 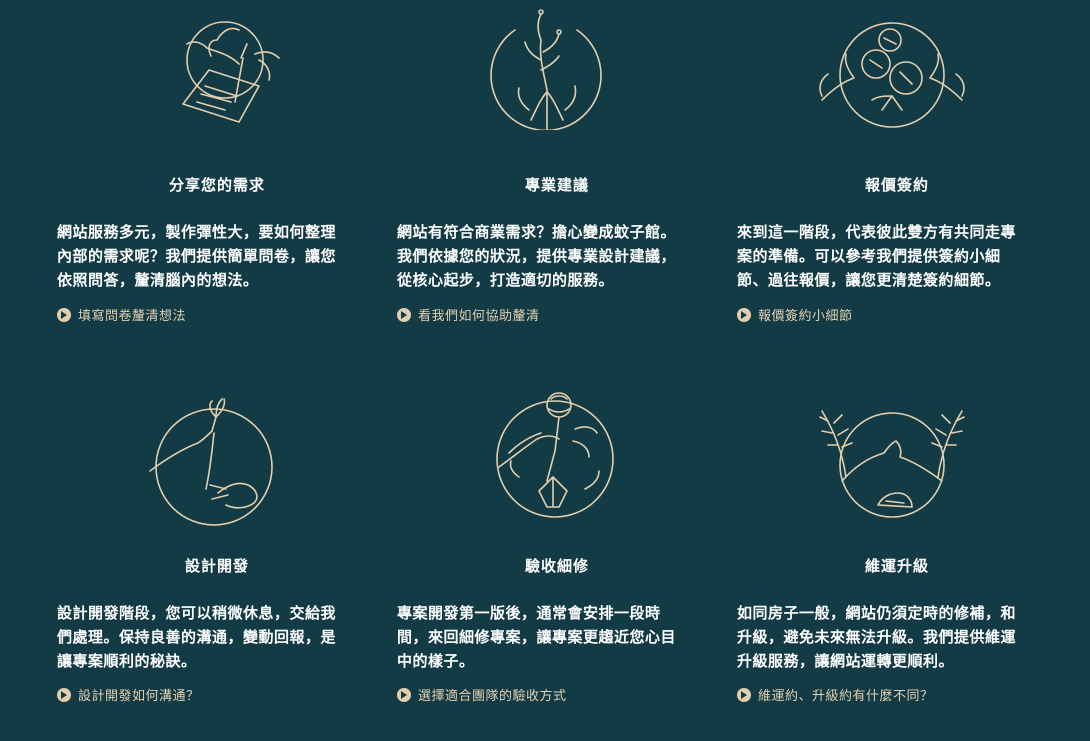 I want to click on pinky-promise-icon, so click(x=897, y=449).